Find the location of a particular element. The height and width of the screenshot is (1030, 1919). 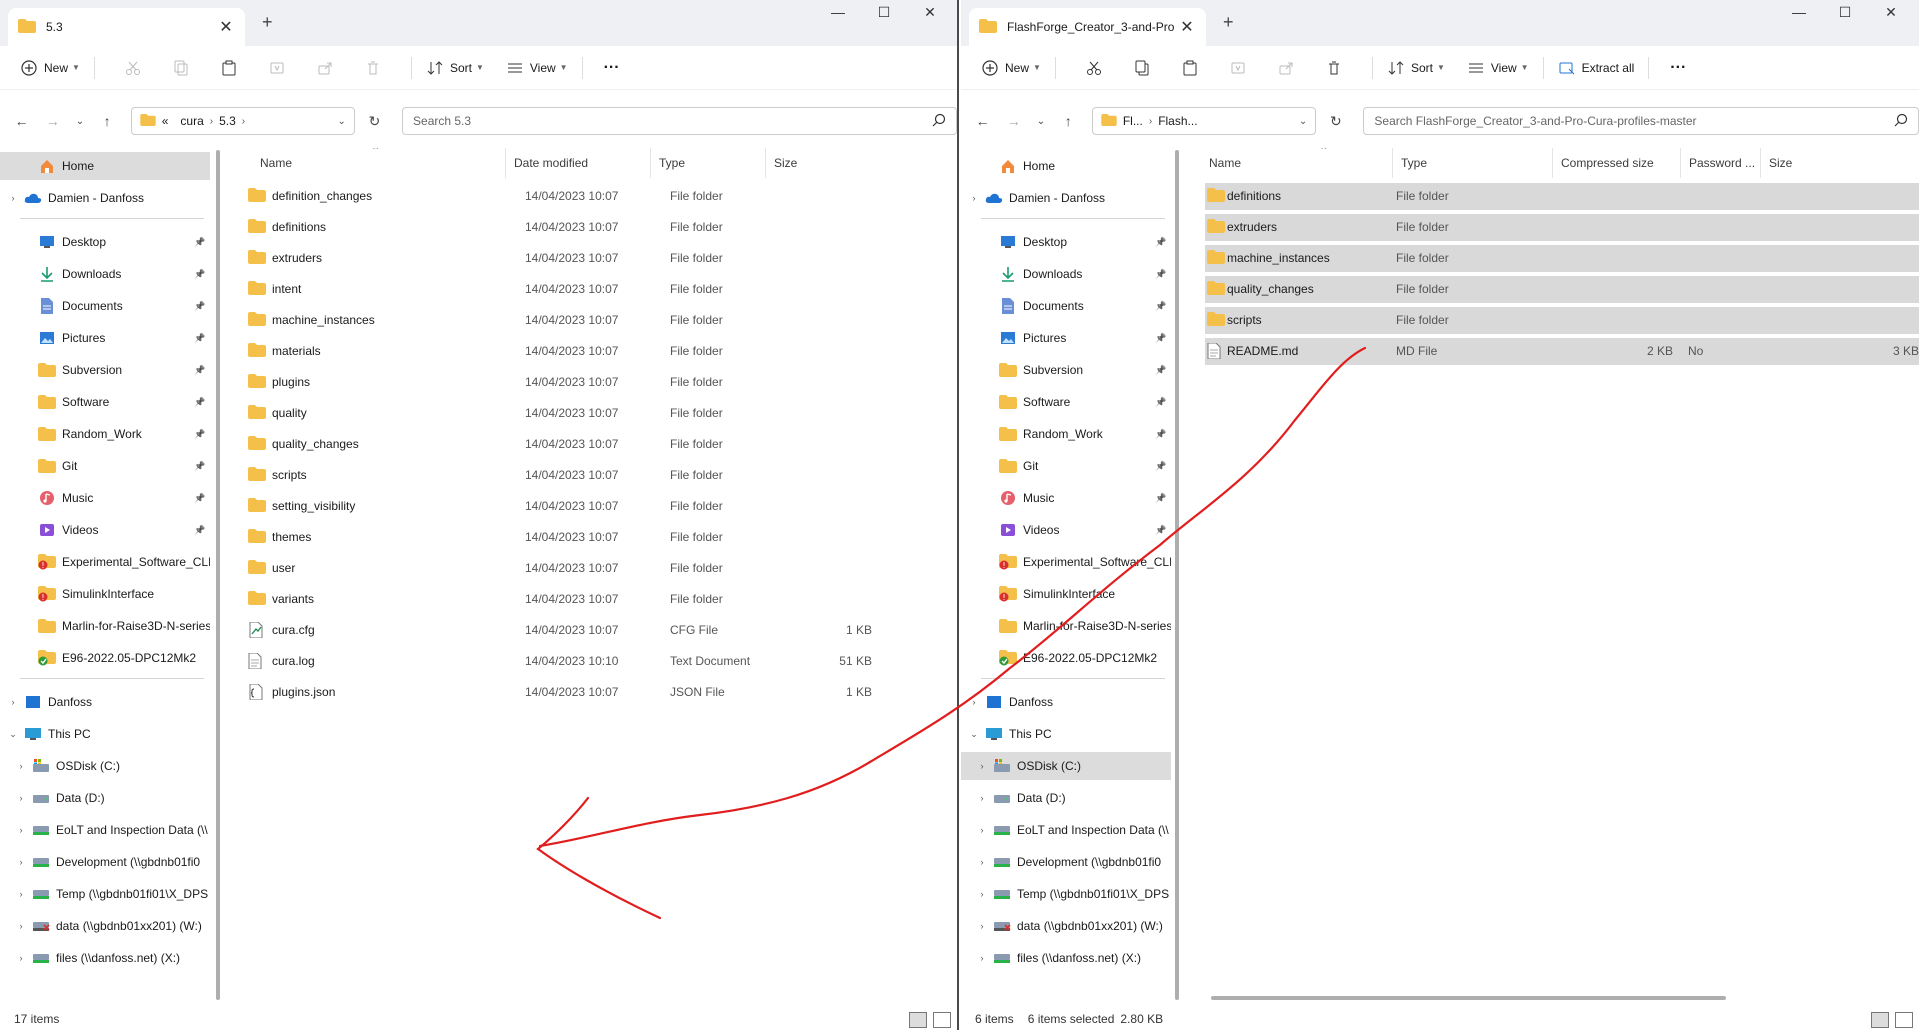

nav-item-subversion: Subversion 📌 is located at coordinates (1066, 370).